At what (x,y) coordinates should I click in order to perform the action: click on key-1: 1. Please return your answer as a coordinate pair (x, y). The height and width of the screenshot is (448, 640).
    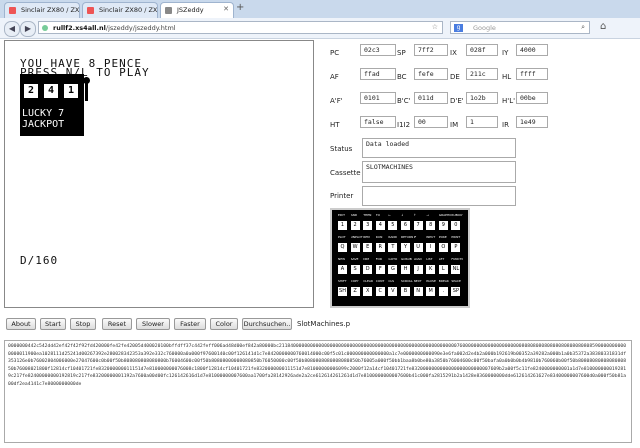
    Looking at the image, I should click on (342, 225).